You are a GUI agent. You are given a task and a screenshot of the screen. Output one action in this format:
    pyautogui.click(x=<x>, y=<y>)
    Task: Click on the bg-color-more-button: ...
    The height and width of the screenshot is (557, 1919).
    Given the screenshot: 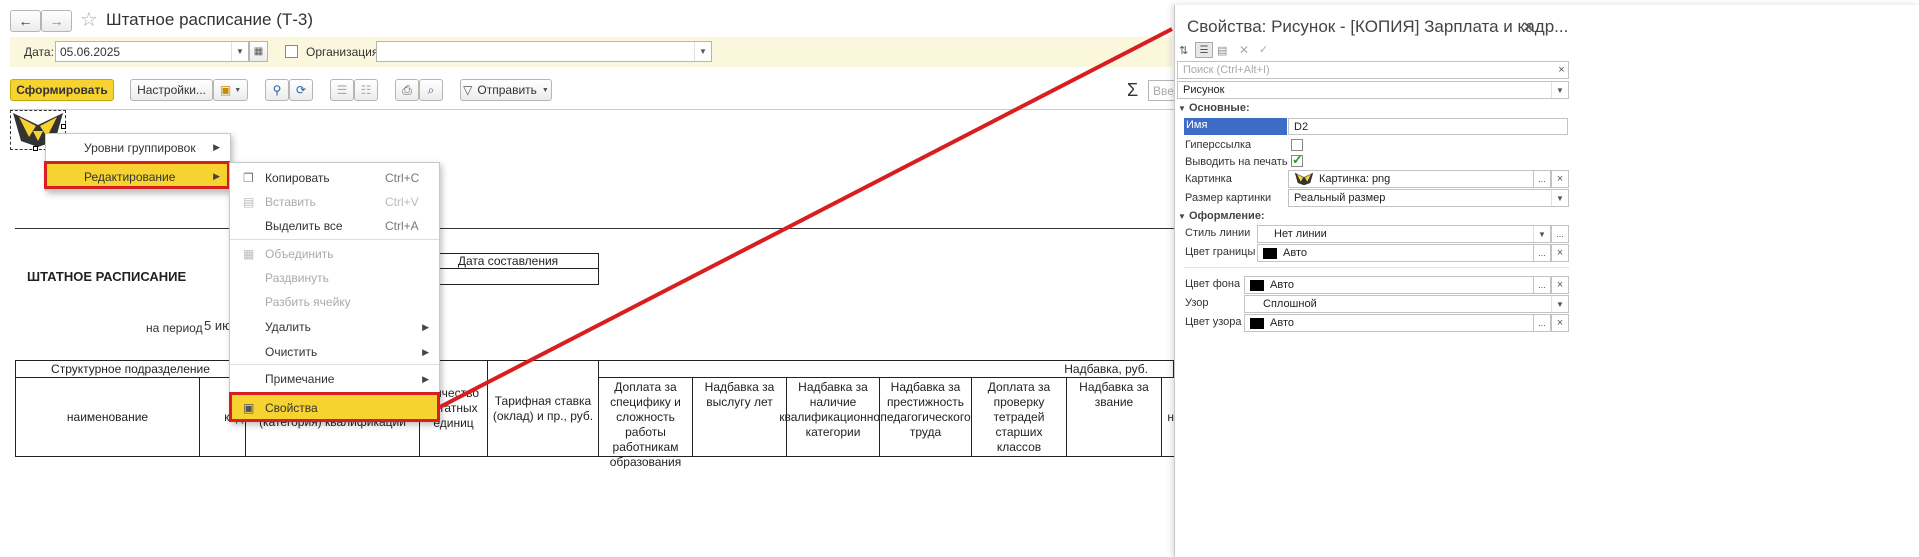 What is the action you would take?
    pyautogui.click(x=1542, y=285)
    